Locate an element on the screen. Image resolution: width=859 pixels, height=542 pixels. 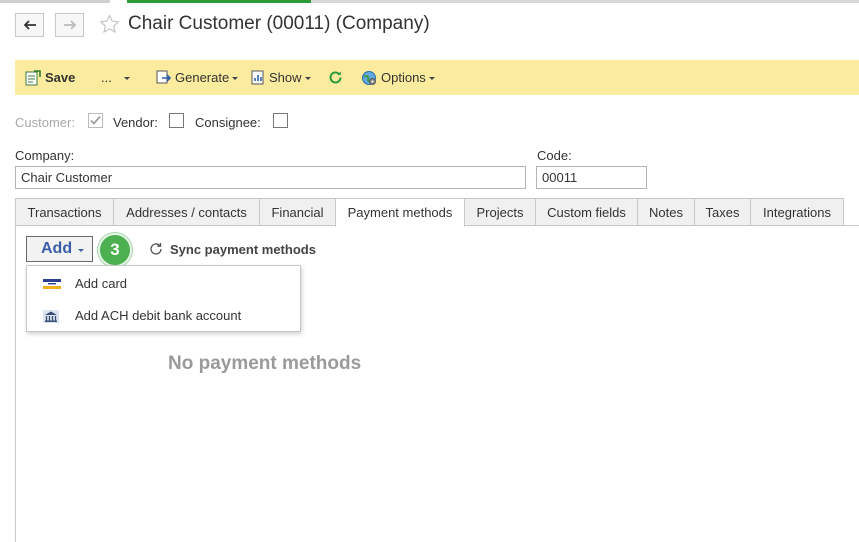
tab-payment-methods: Payment methods is located at coordinates (400, 212).